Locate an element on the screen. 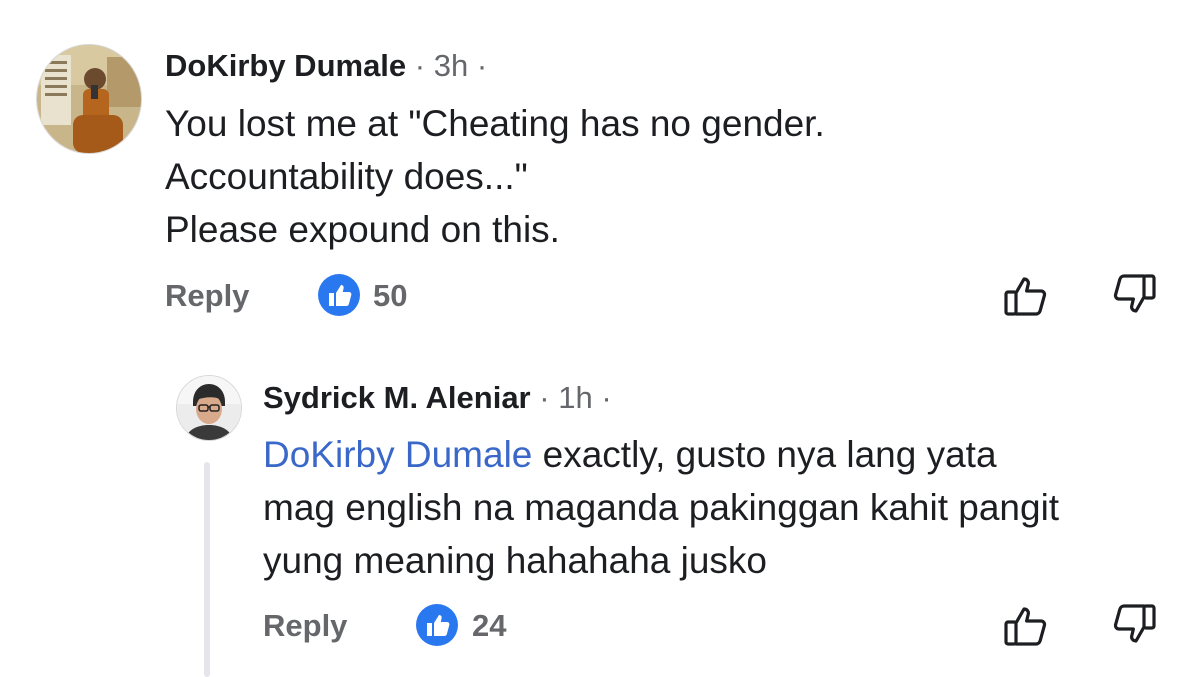  comment-line-text: exactly, gusto nya lang yata is located at coordinates (764, 454).